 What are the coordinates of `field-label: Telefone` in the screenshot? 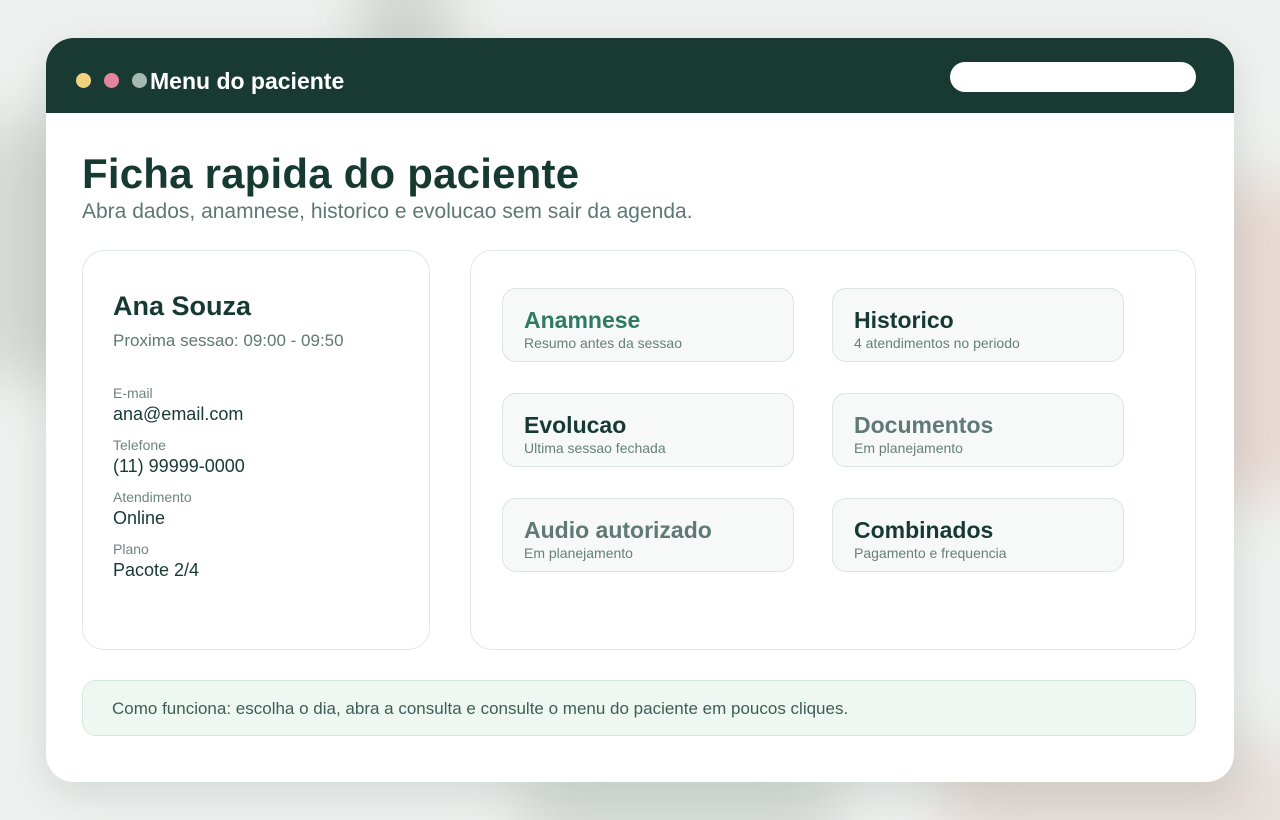 It's located at (139, 445).